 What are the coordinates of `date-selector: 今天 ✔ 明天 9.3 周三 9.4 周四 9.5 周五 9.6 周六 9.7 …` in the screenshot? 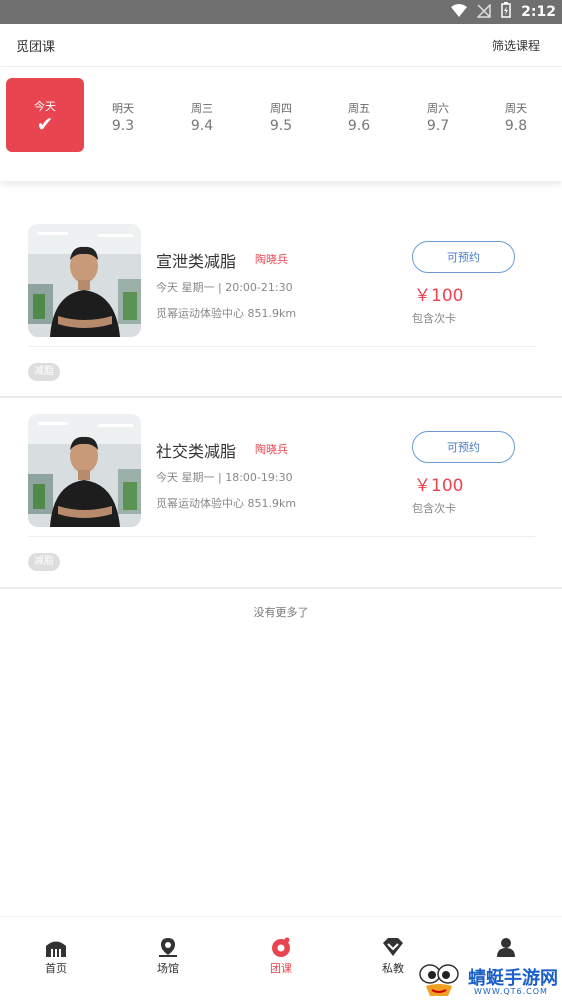 It's located at (281, 124).